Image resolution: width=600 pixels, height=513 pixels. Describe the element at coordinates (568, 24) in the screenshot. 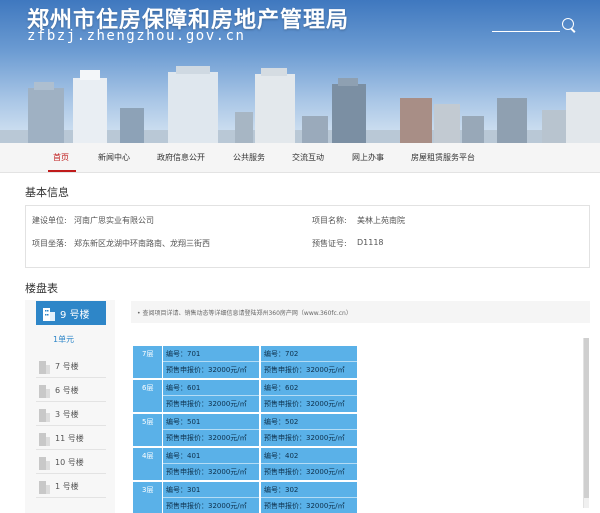

I see `search-icon` at that location.